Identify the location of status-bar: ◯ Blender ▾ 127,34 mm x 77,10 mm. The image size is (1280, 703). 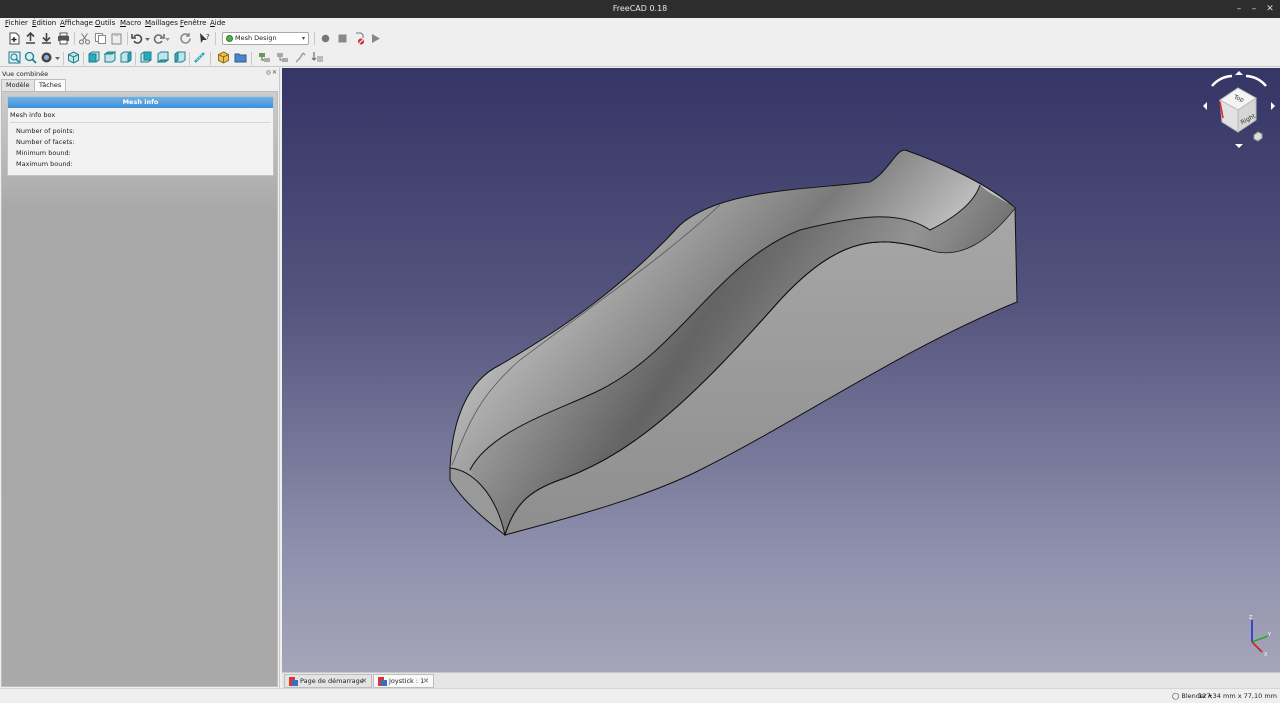
(640, 695).